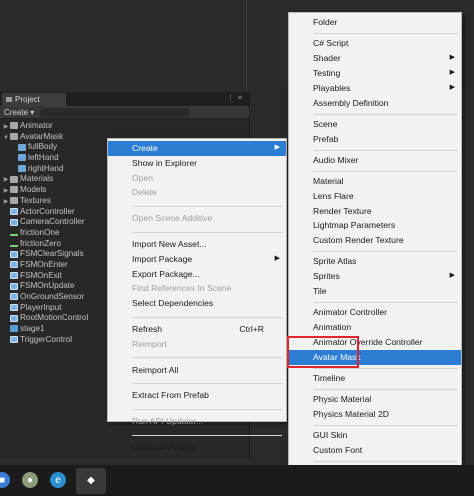  I want to click on tab-project: Project, so click(34, 99).